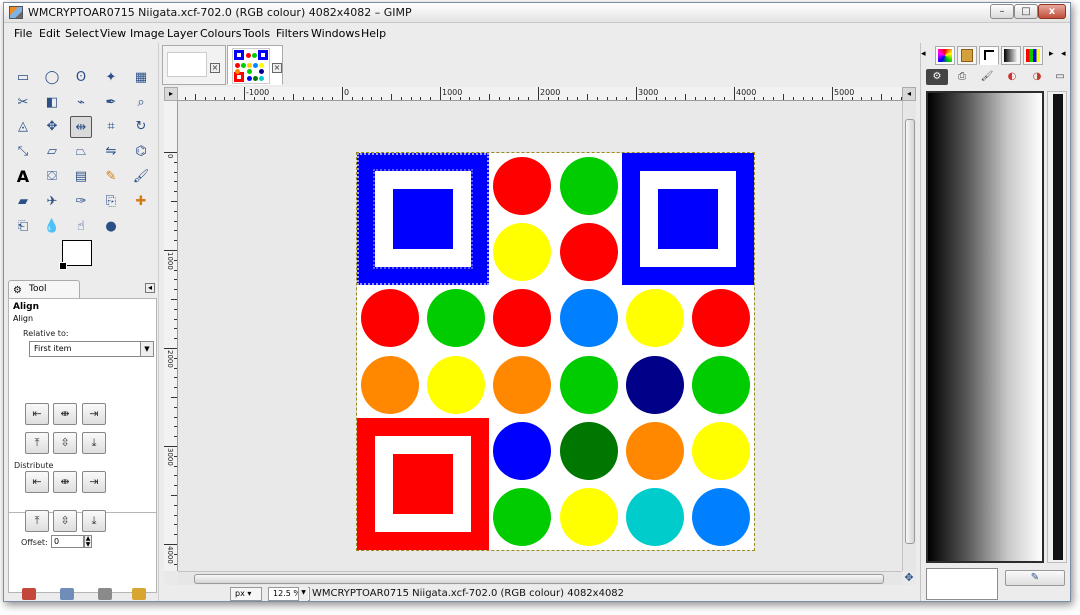  I want to click on fg-bg-colors, so click(84, 261).